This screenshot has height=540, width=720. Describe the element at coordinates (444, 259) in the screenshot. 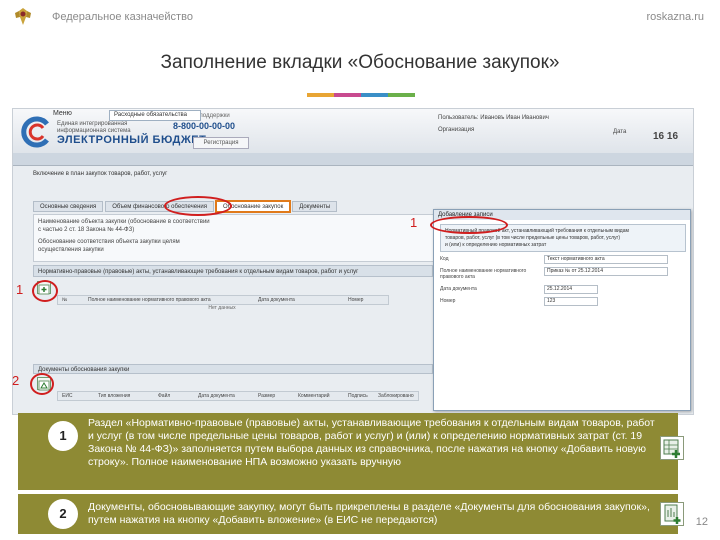

I see `dialog-field-label: Код` at that location.